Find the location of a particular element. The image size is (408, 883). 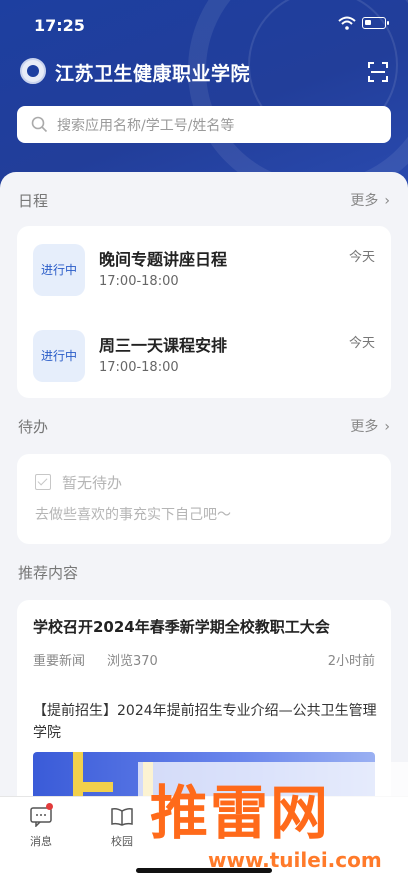

scan-icon is located at coordinates (378, 72).